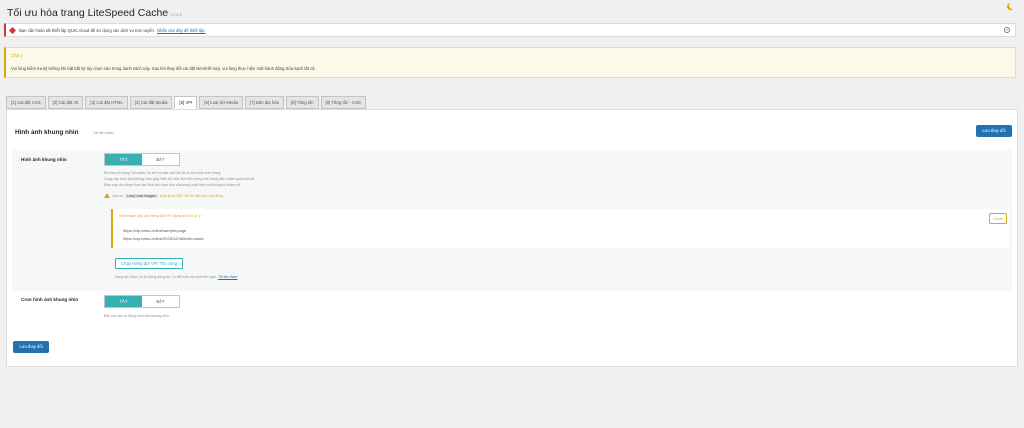 Image resolution: width=1024 pixels, height=428 pixels. Describe the element at coordinates (107, 195) in the screenshot. I see `warning-icon` at that location.